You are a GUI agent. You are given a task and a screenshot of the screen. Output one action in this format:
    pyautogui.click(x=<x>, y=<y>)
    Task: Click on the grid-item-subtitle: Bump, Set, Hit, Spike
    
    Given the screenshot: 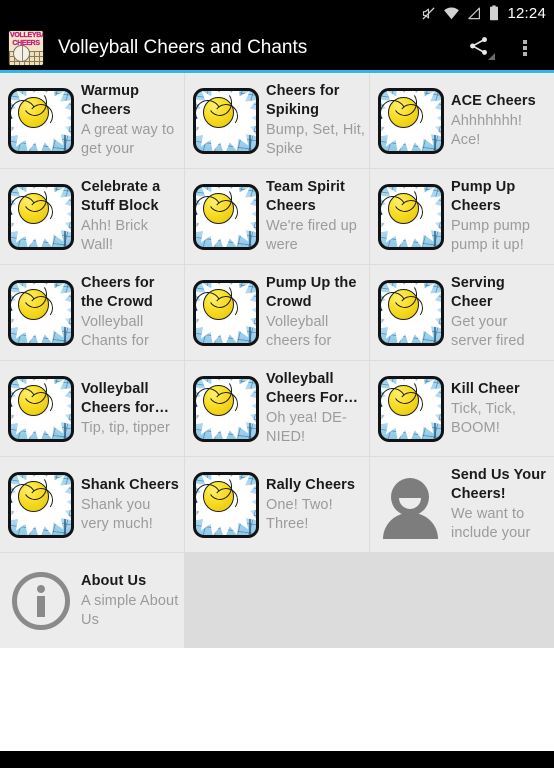 What is the action you would take?
    pyautogui.click(x=315, y=139)
    